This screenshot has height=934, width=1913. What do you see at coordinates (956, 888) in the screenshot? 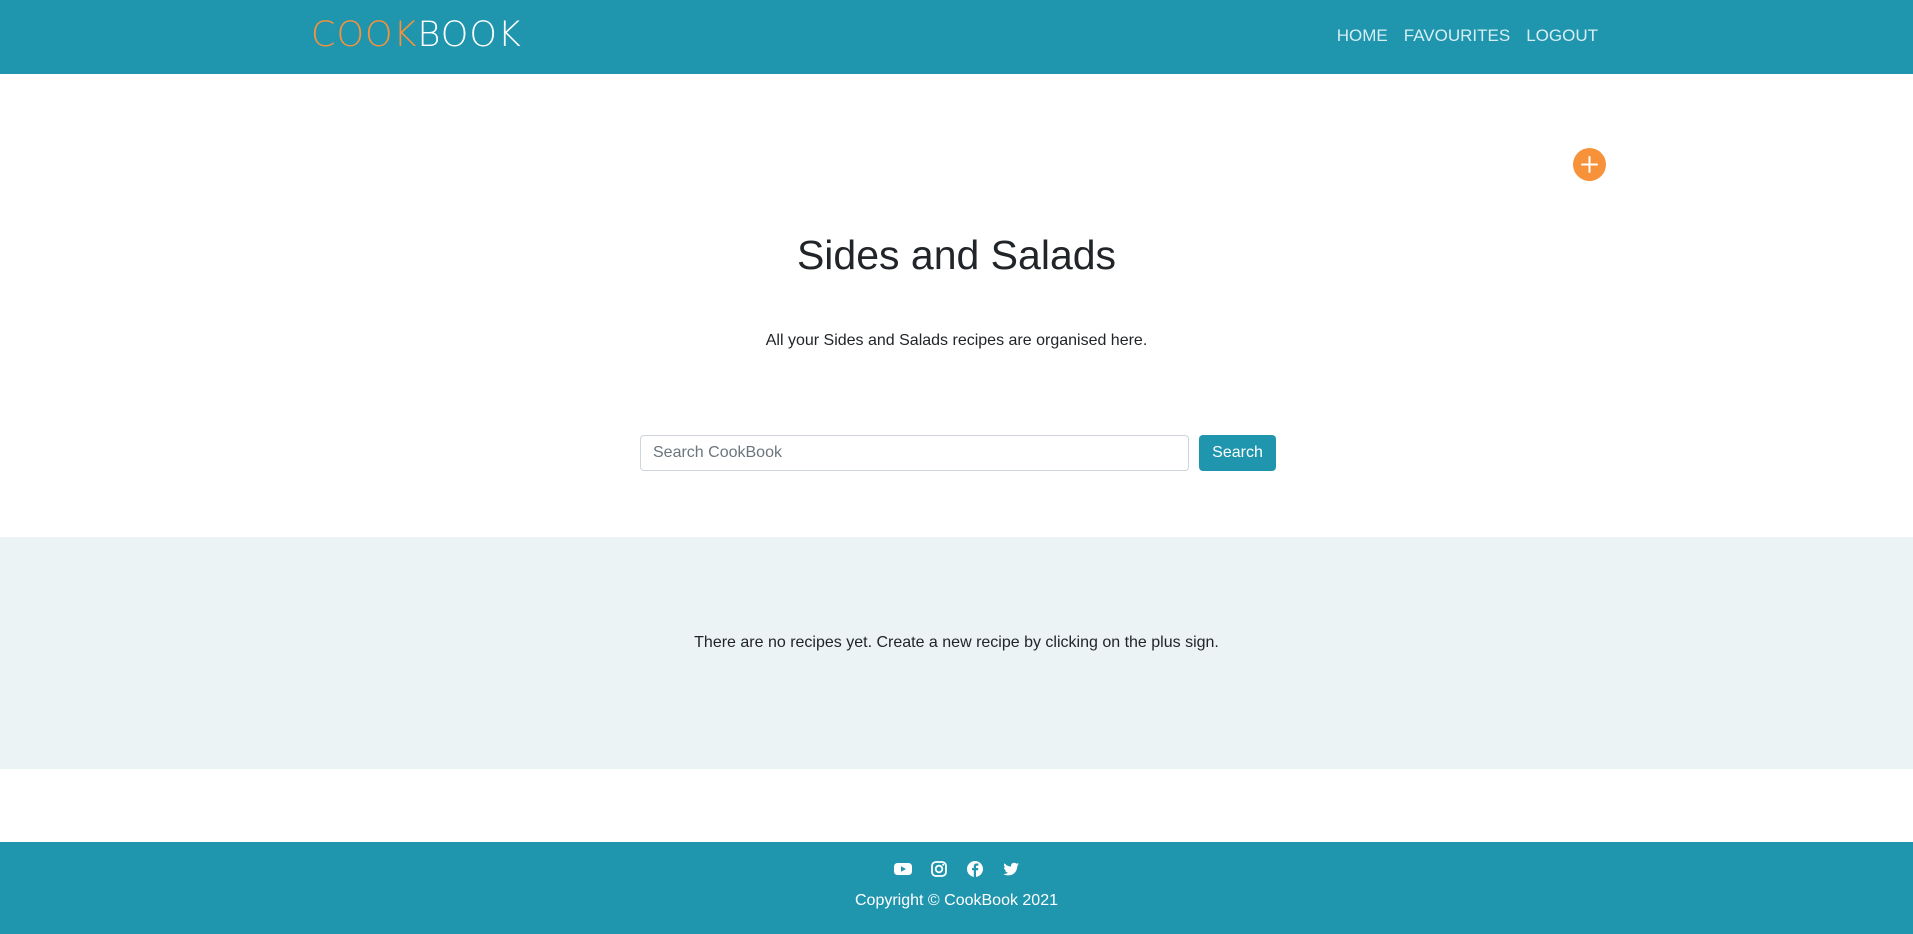
I see `footer: Copyright © CookBook 2021` at bounding box center [956, 888].